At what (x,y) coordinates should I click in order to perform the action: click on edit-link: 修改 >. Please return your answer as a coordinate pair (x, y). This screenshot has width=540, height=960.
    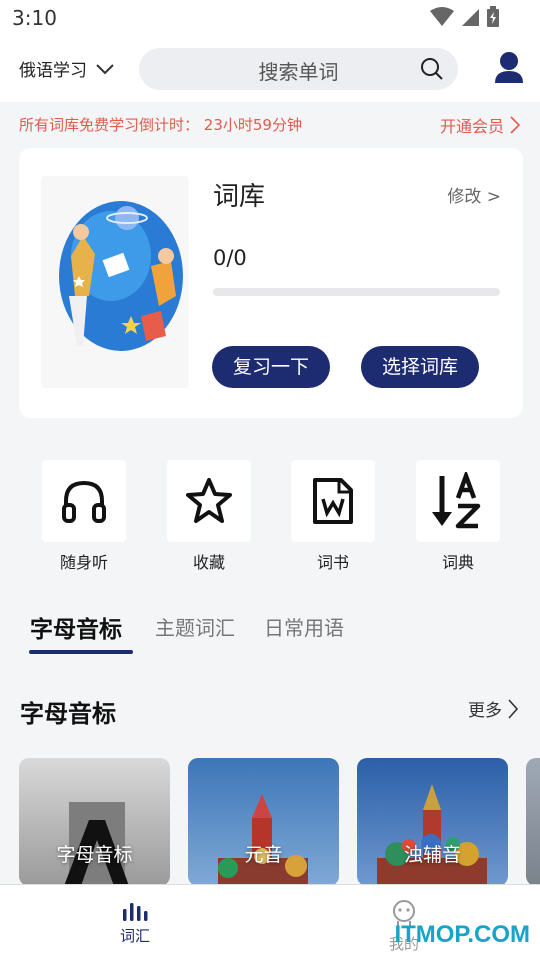
    Looking at the image, I should click on (474, 194).